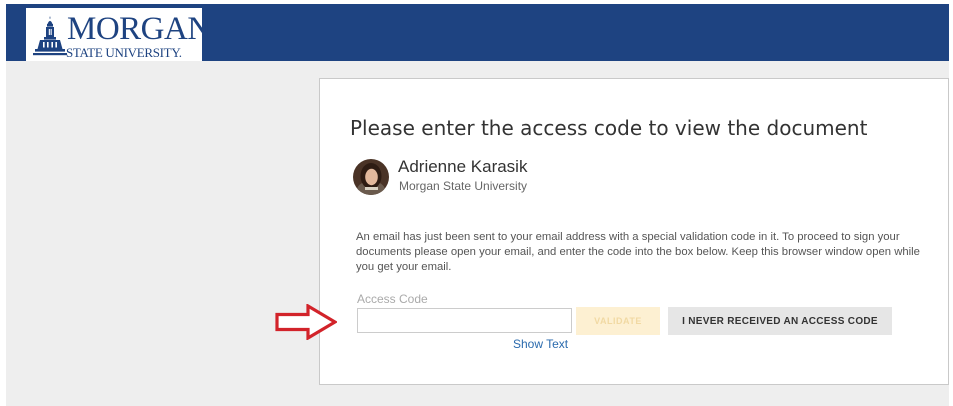 This screenshot has height=406, width=953. What do you see at coordinates (540, 344) in the screenshot?
I see `show-text-link: Show Text` at bounding box center [540, 344].